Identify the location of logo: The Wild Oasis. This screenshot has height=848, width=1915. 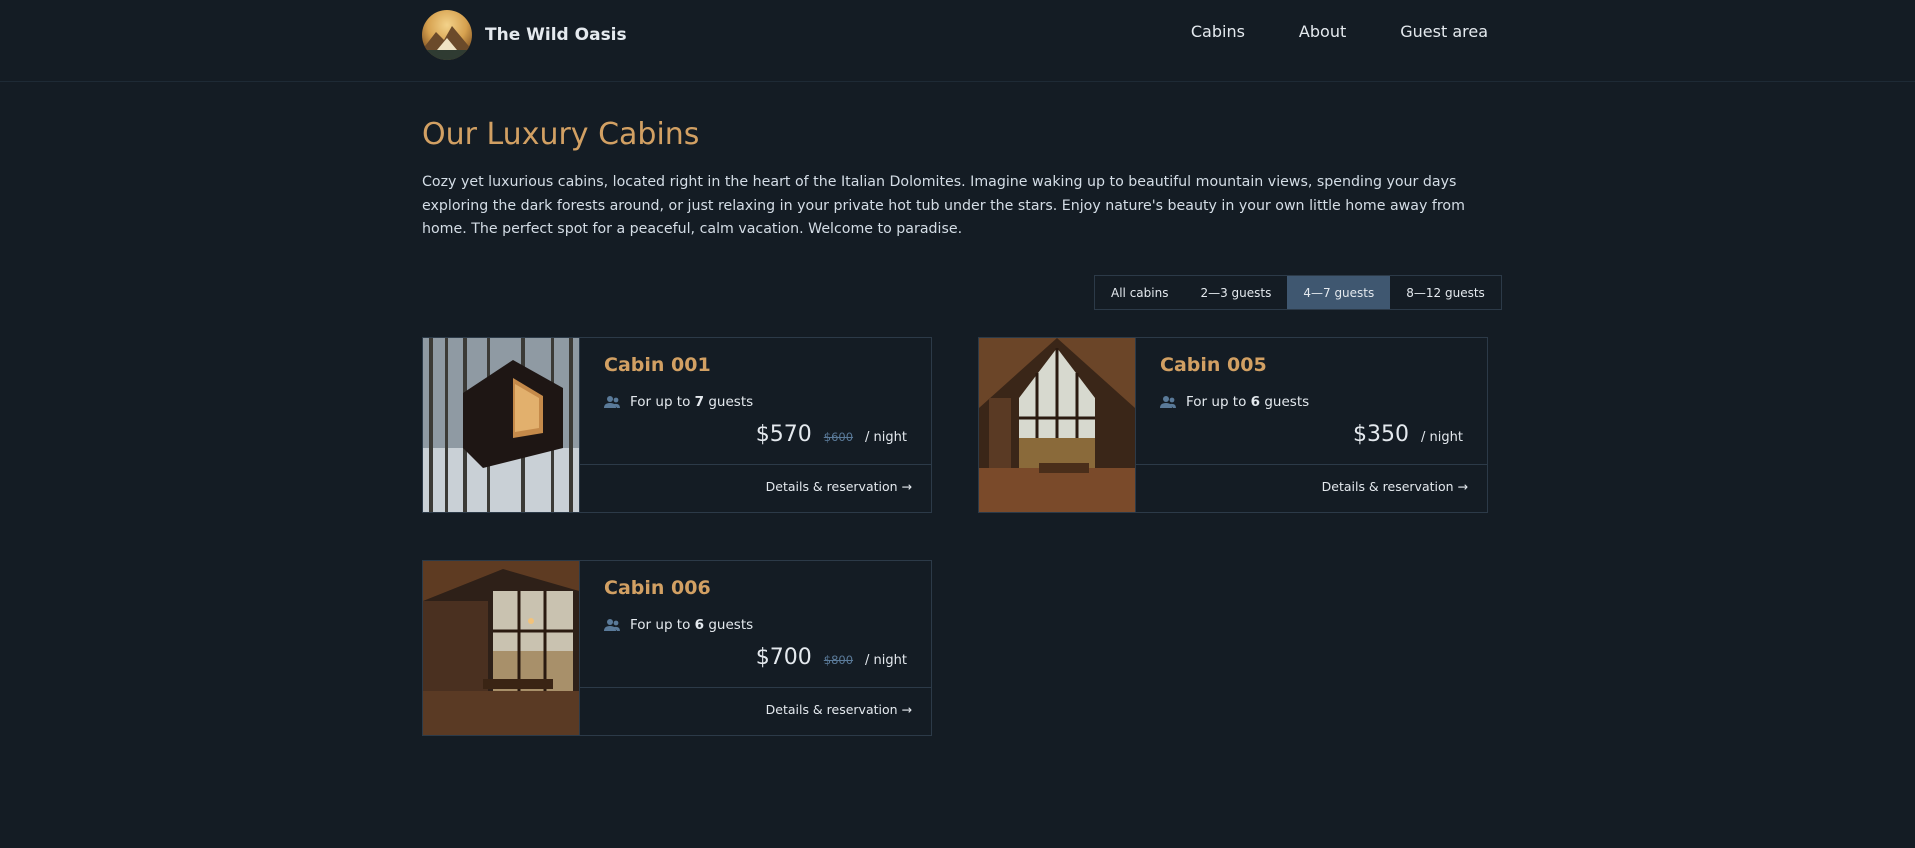
(524, 35).